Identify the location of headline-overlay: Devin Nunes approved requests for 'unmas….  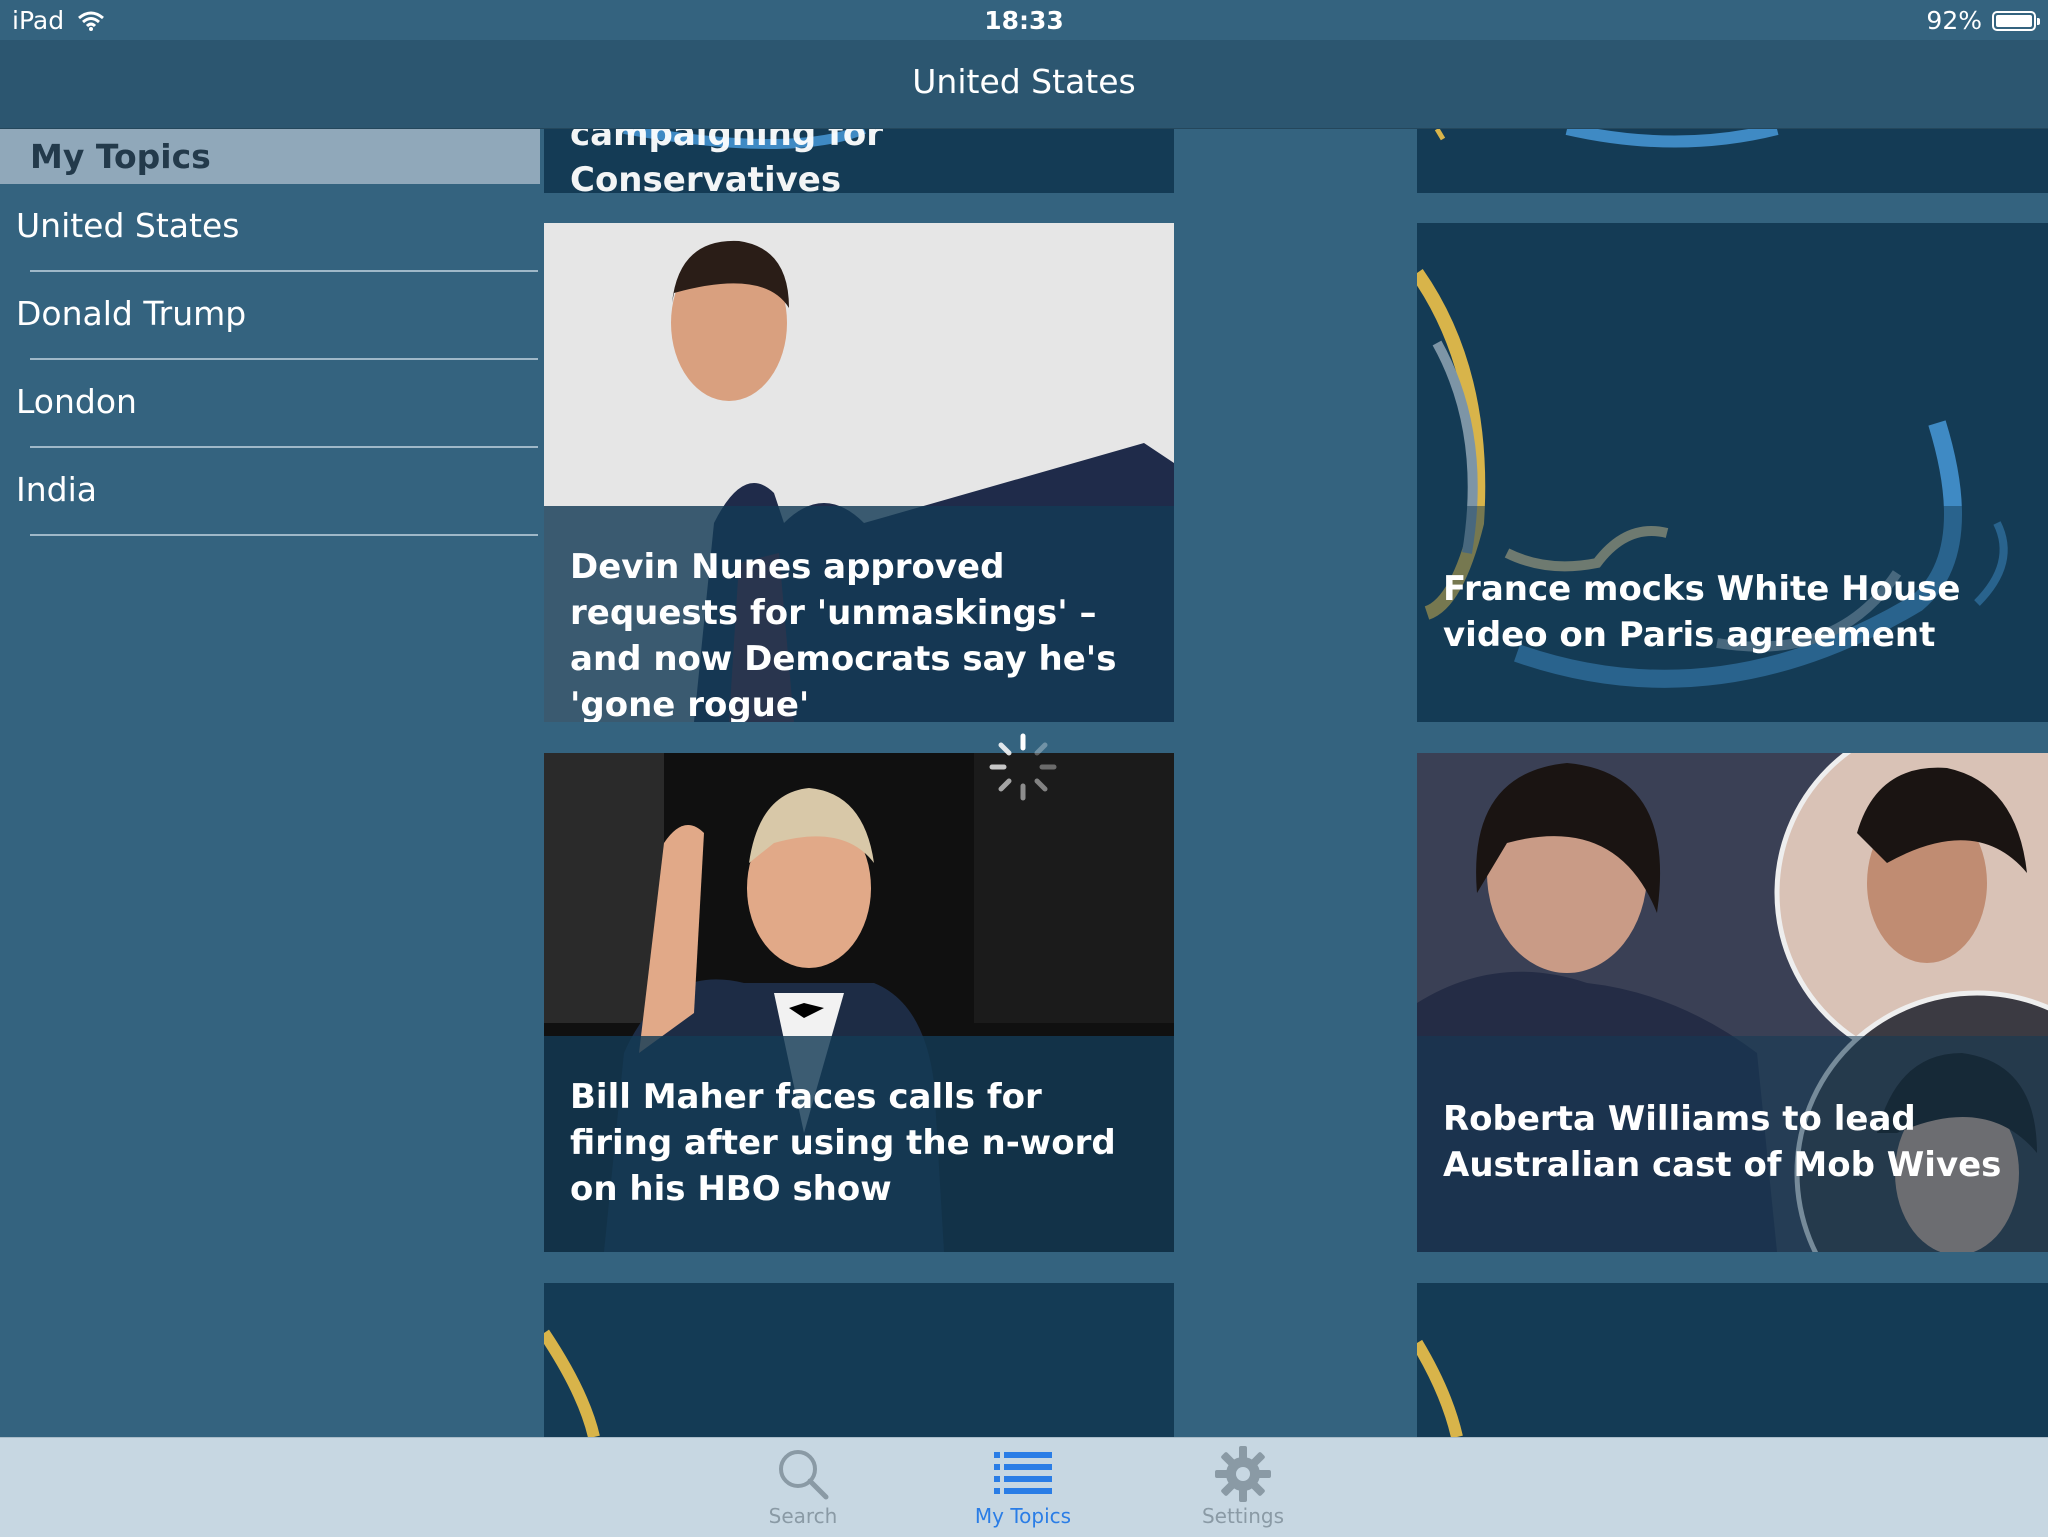
(859, 614).